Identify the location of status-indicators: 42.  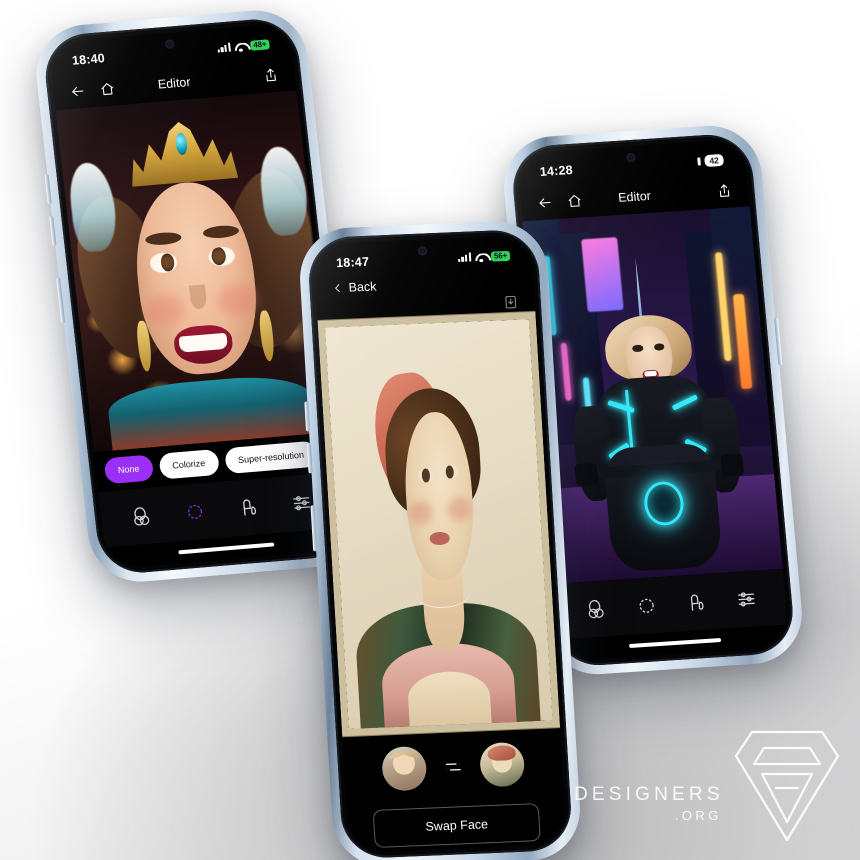
(711, 160).